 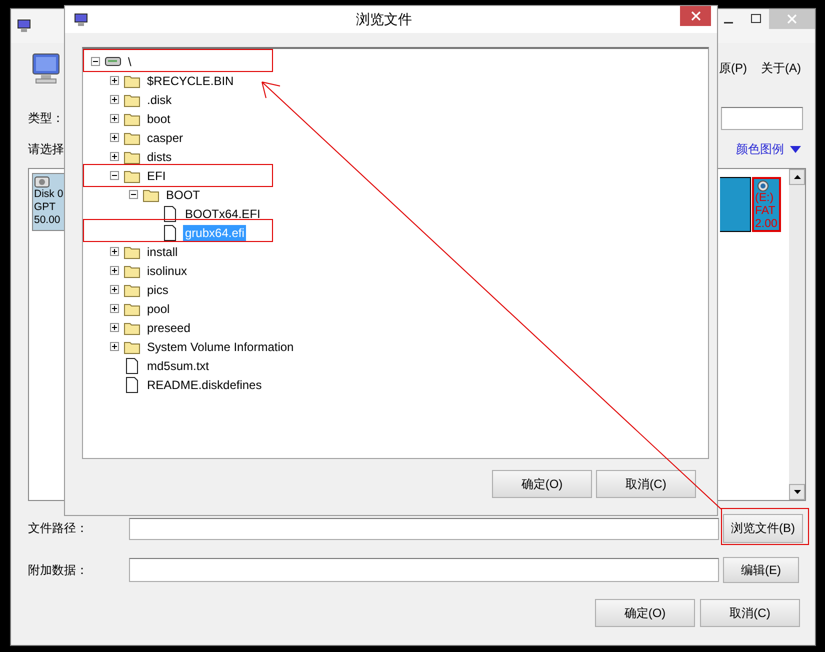 I want to click on edit-button: 编辑(E), so click(x=761, y=570).